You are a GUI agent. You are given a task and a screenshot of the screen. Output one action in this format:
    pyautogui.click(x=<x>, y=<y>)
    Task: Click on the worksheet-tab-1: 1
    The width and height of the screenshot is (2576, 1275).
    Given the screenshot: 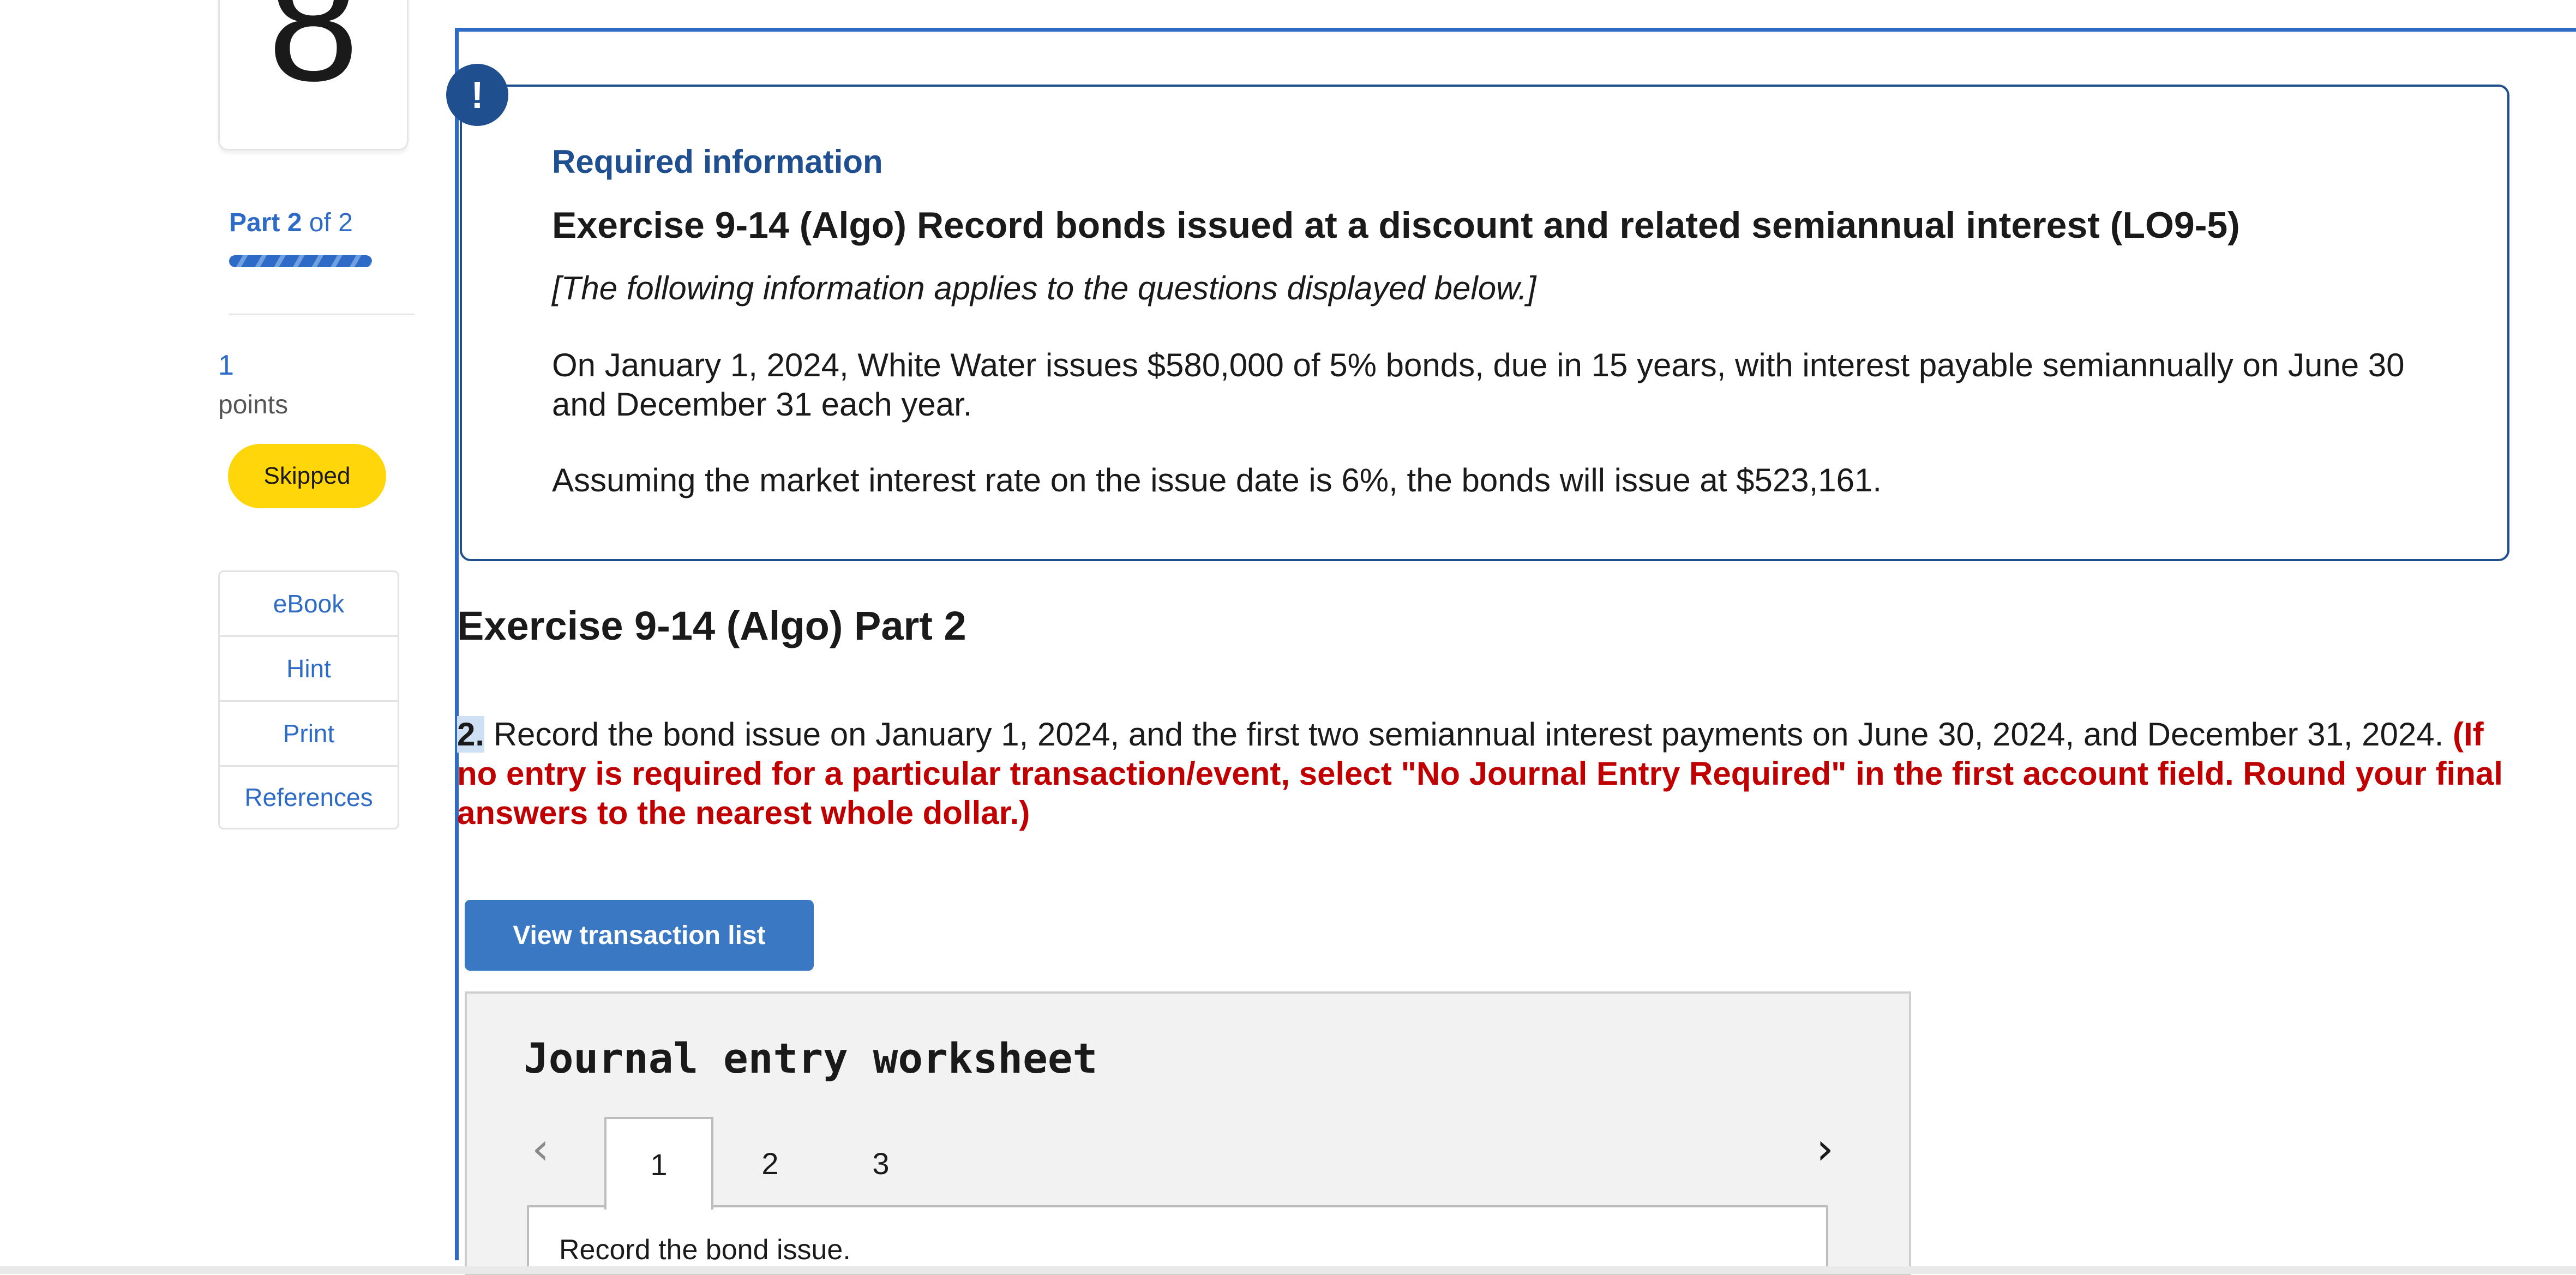 What is the action you would take?
    pyautogui.click(x=659, y=1163)
    